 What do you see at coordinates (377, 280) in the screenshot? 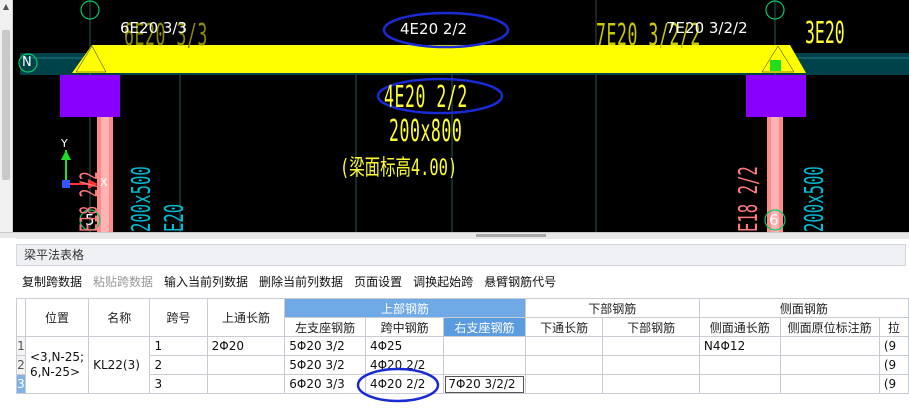
I see `page-setup-button: 页面设置` at bounding box center [377, 280].